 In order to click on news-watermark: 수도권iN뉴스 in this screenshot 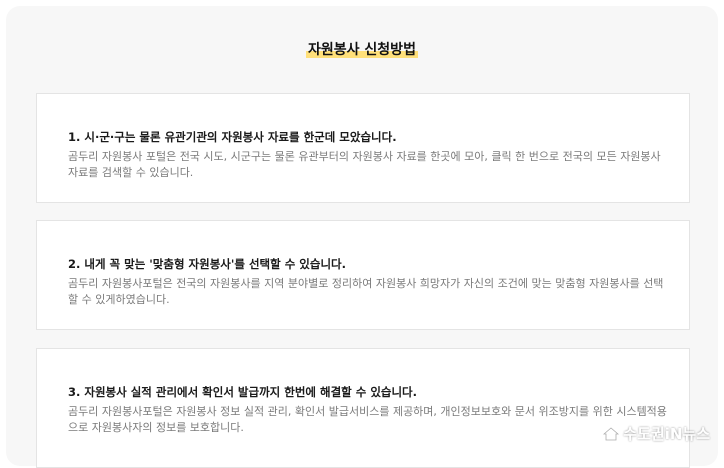, I will do `click(656, 433)`.